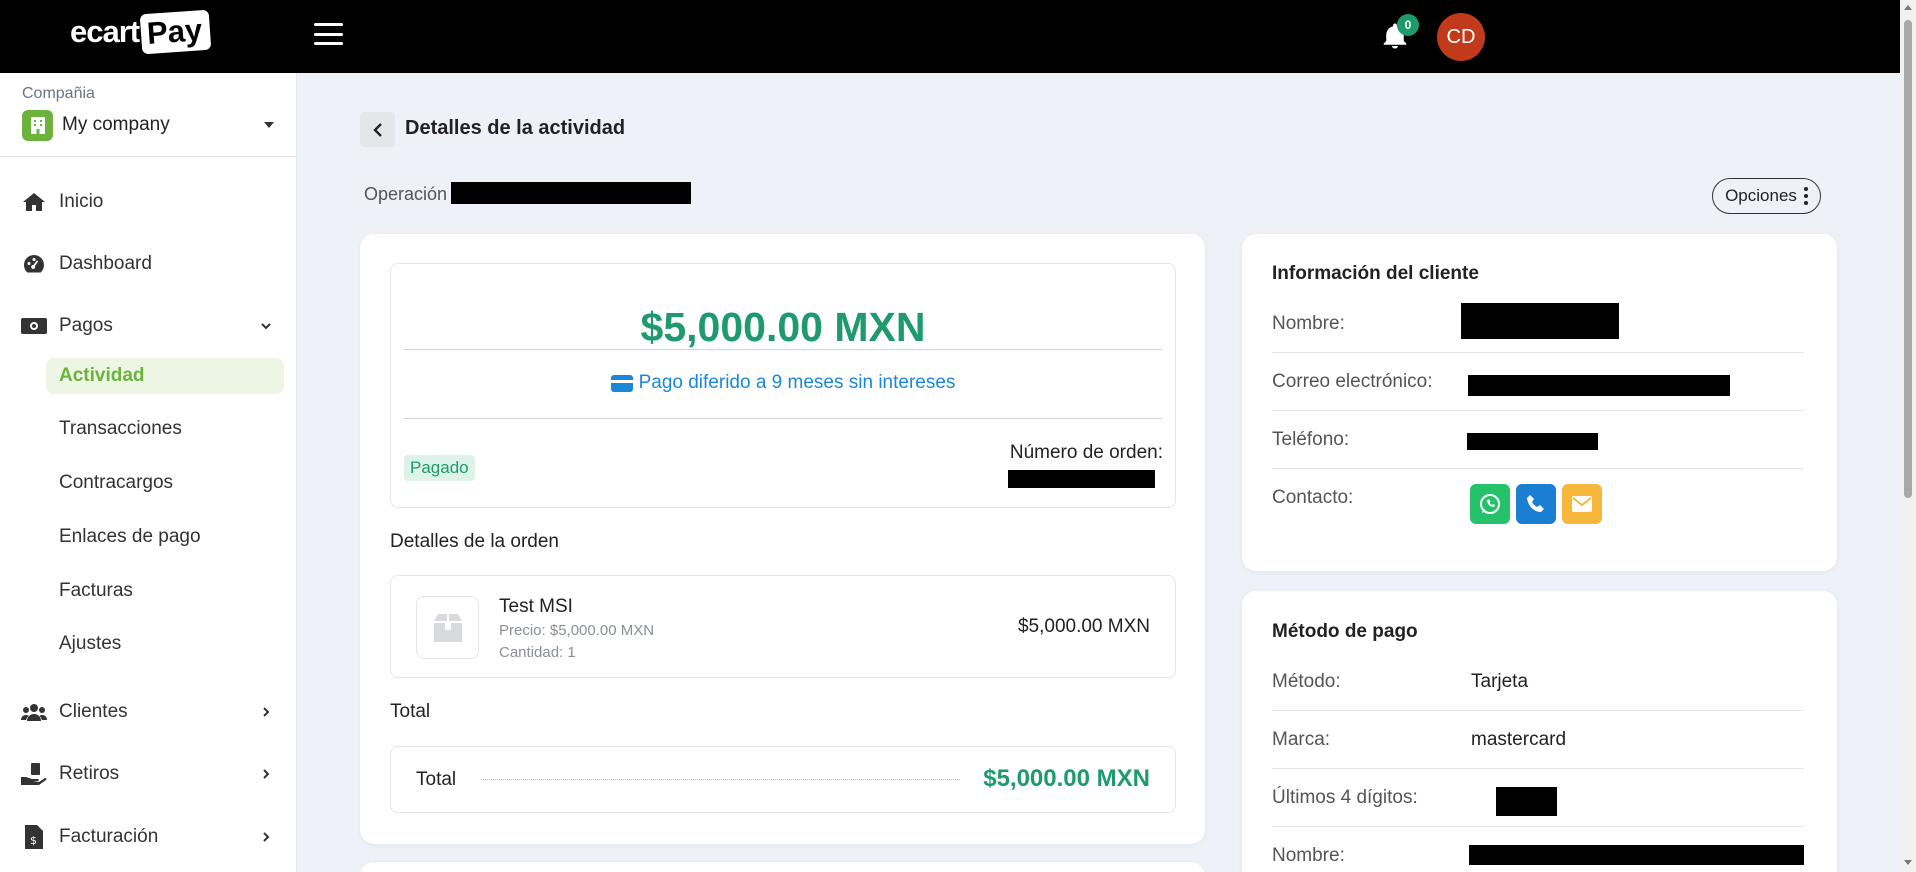 The height and width of the screenshot is (872, 1916). I want to click on payment-cardholder-row: Nombre:, so click(1538, 849).